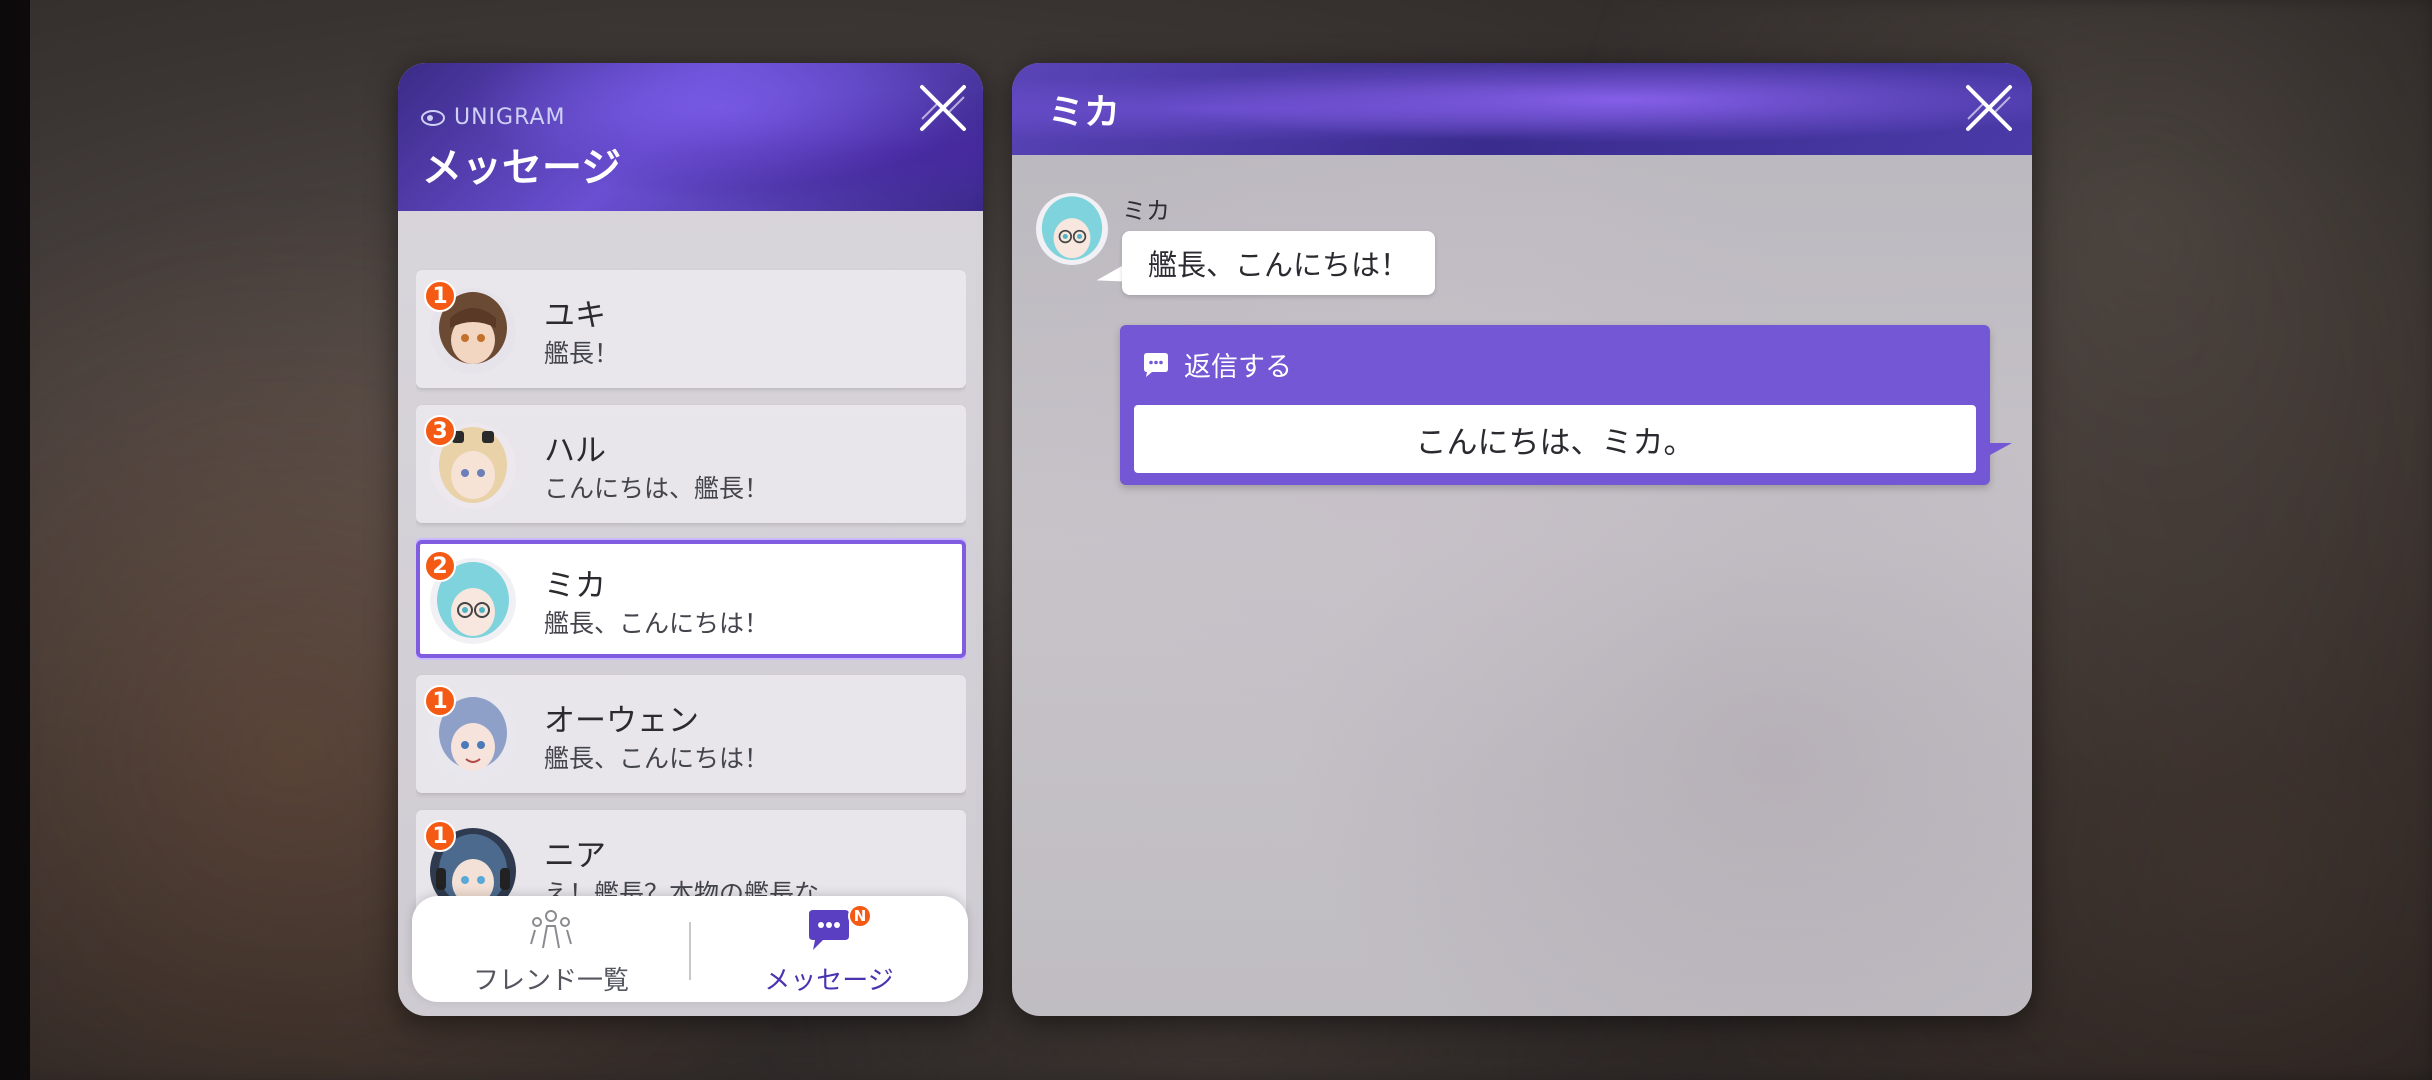 This screenshot has width=2432, height=1080. Describe the element at coordinates (691, 329) in the screenshot. I see `conversation-item-yuki: 1 ユキ 艦長！` at that location.